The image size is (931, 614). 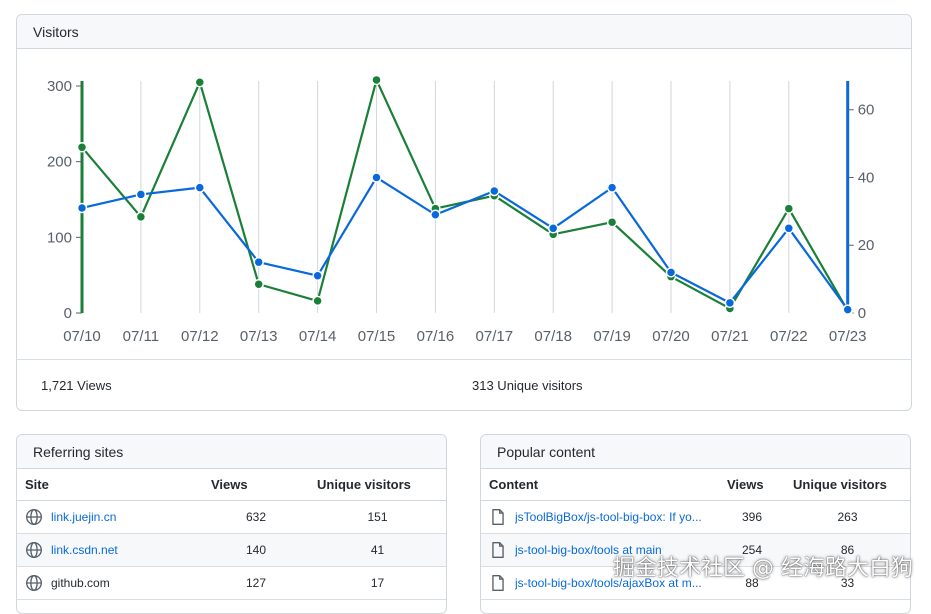 I want to click on site-link: link.juejin.cn, so click(x=83, y=517).